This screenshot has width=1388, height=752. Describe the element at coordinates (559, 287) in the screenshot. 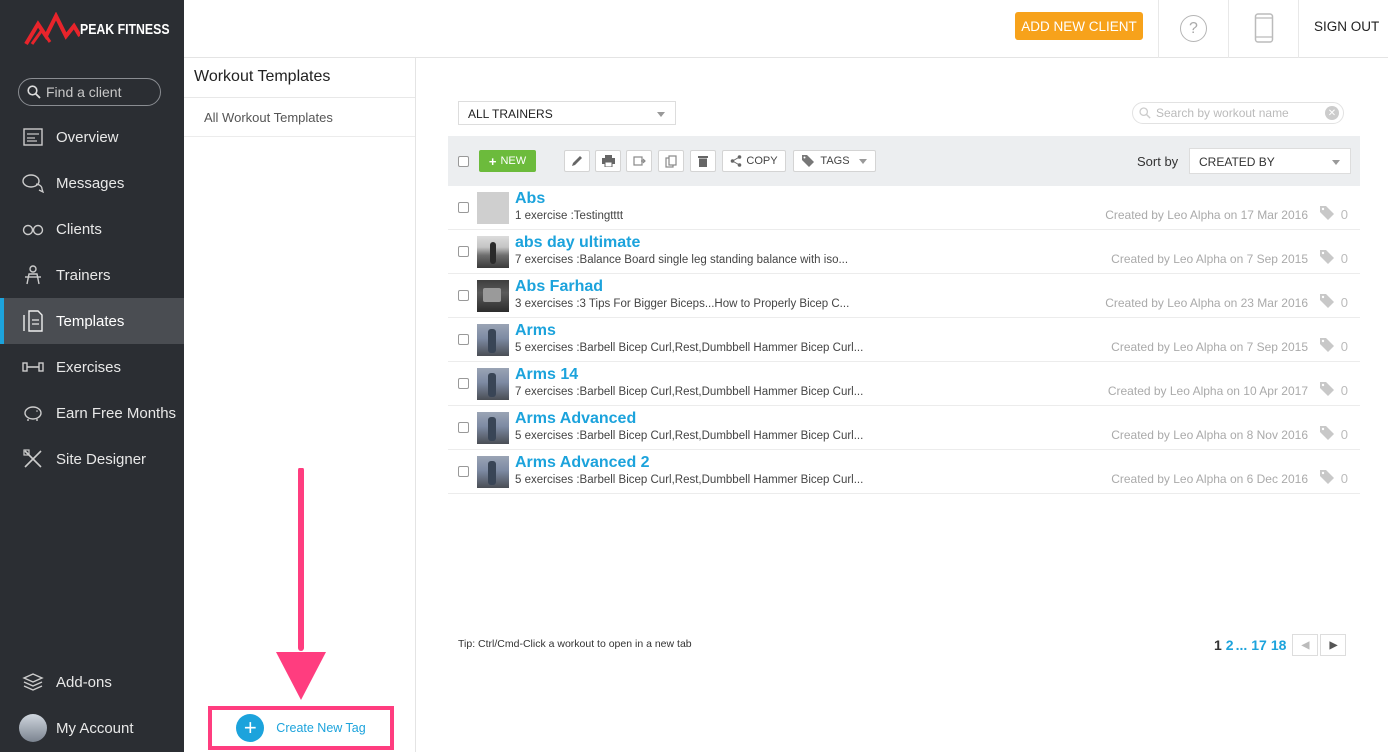

I see `template-title: Abs Farhad` at that location.